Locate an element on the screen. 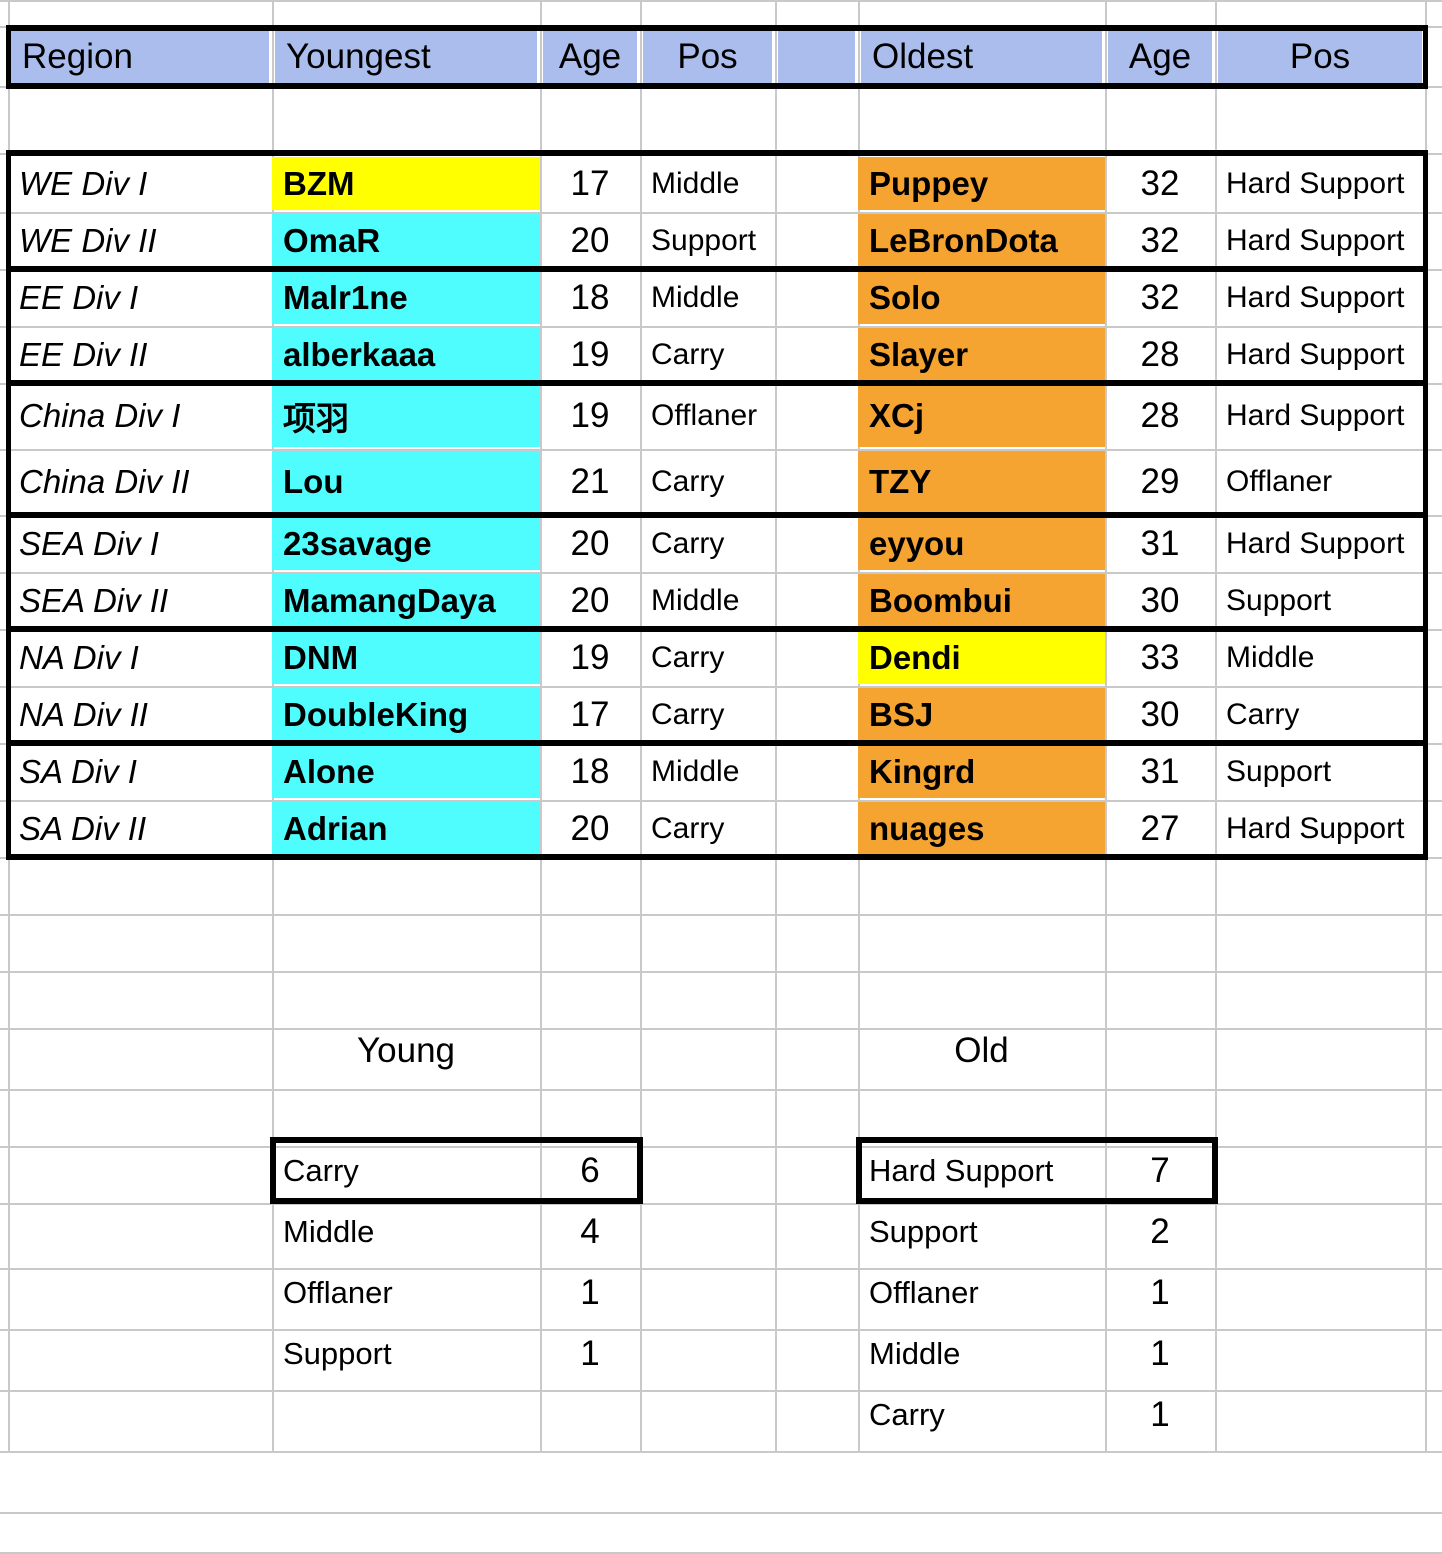 The height and width of the screenshot is (1554, 1442). cell-oldest-pos: Support is located at coordinates (1320, 771).